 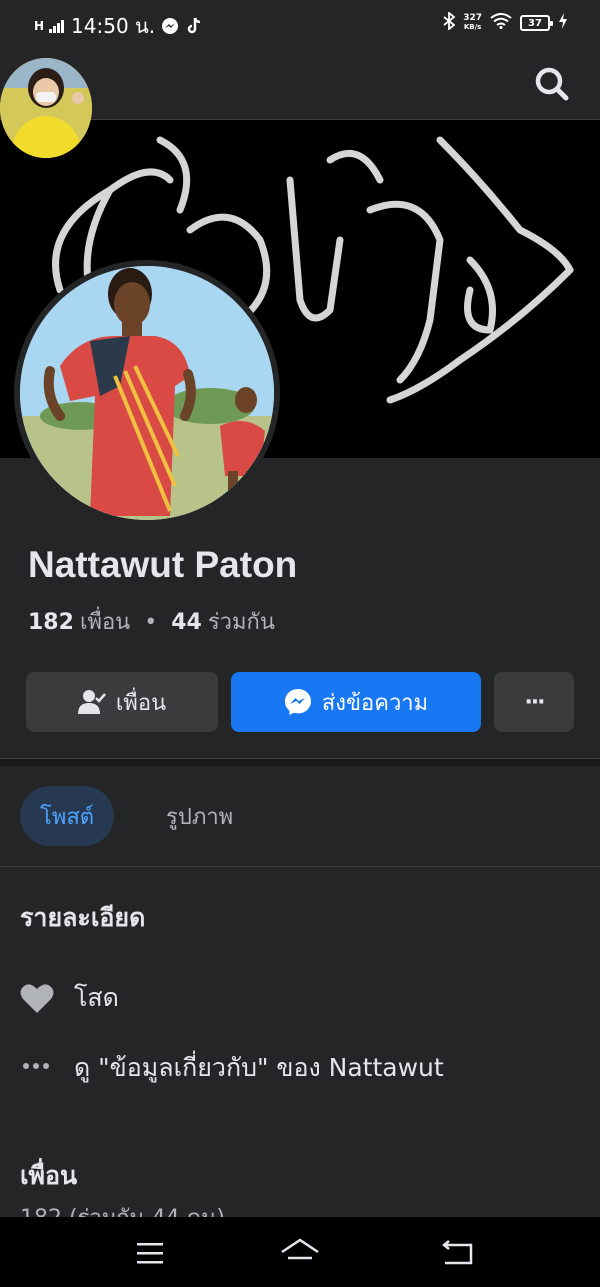 What do you see at coordinates (91, 702) in the screenshot?
I see `friend-check-icon` at bounding box center [91, 702].